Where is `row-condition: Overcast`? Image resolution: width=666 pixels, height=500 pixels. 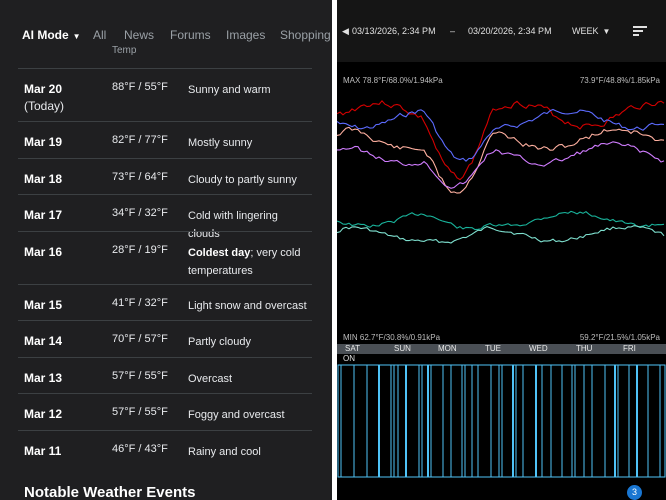 row-condition: Overcast is located at coordinates (250, 379).